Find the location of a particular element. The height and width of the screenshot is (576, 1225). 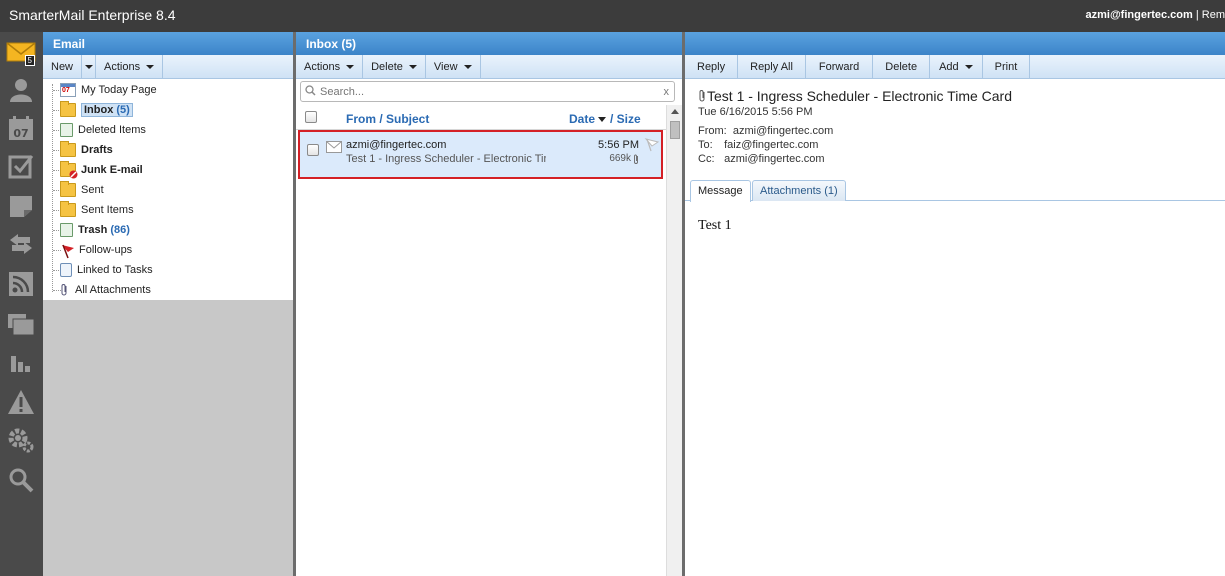

sent-folder-icon is located at coordinates (68, 189).